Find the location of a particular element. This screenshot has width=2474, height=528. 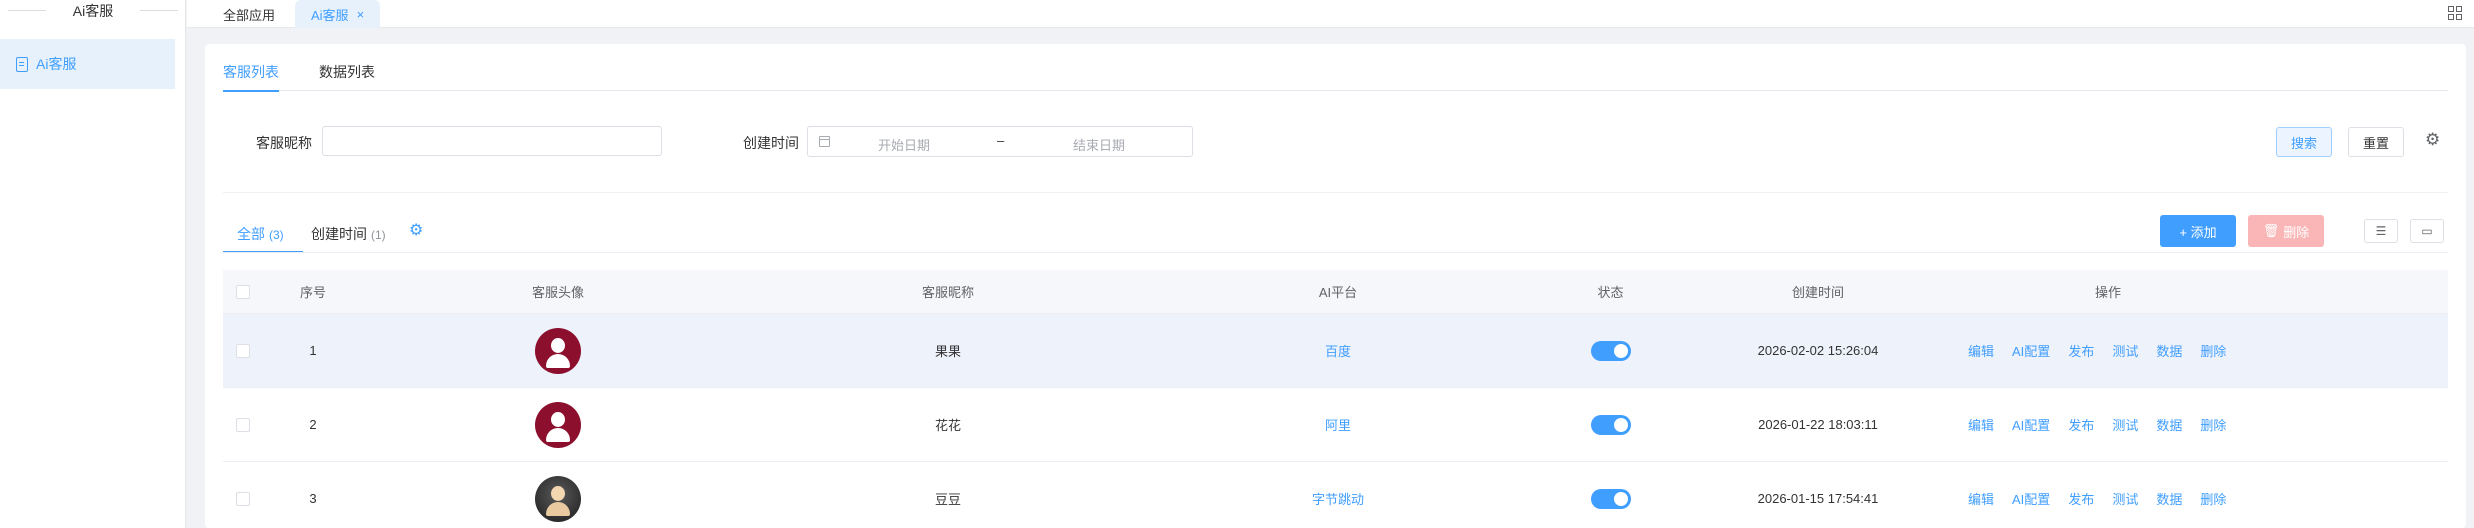

platform-cell: 字节跳动 is located at coordinates (1338, 495).